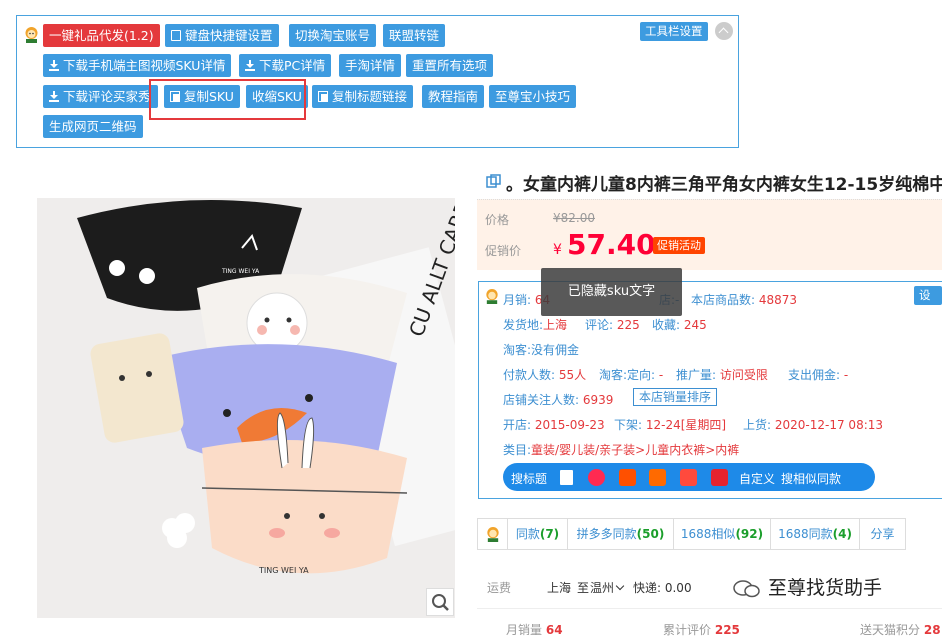  What do you see at coordinates (811, 478) in the screenshot?
I see `search-similar-button: 搜相似同款` at bounding box center [811, 478].